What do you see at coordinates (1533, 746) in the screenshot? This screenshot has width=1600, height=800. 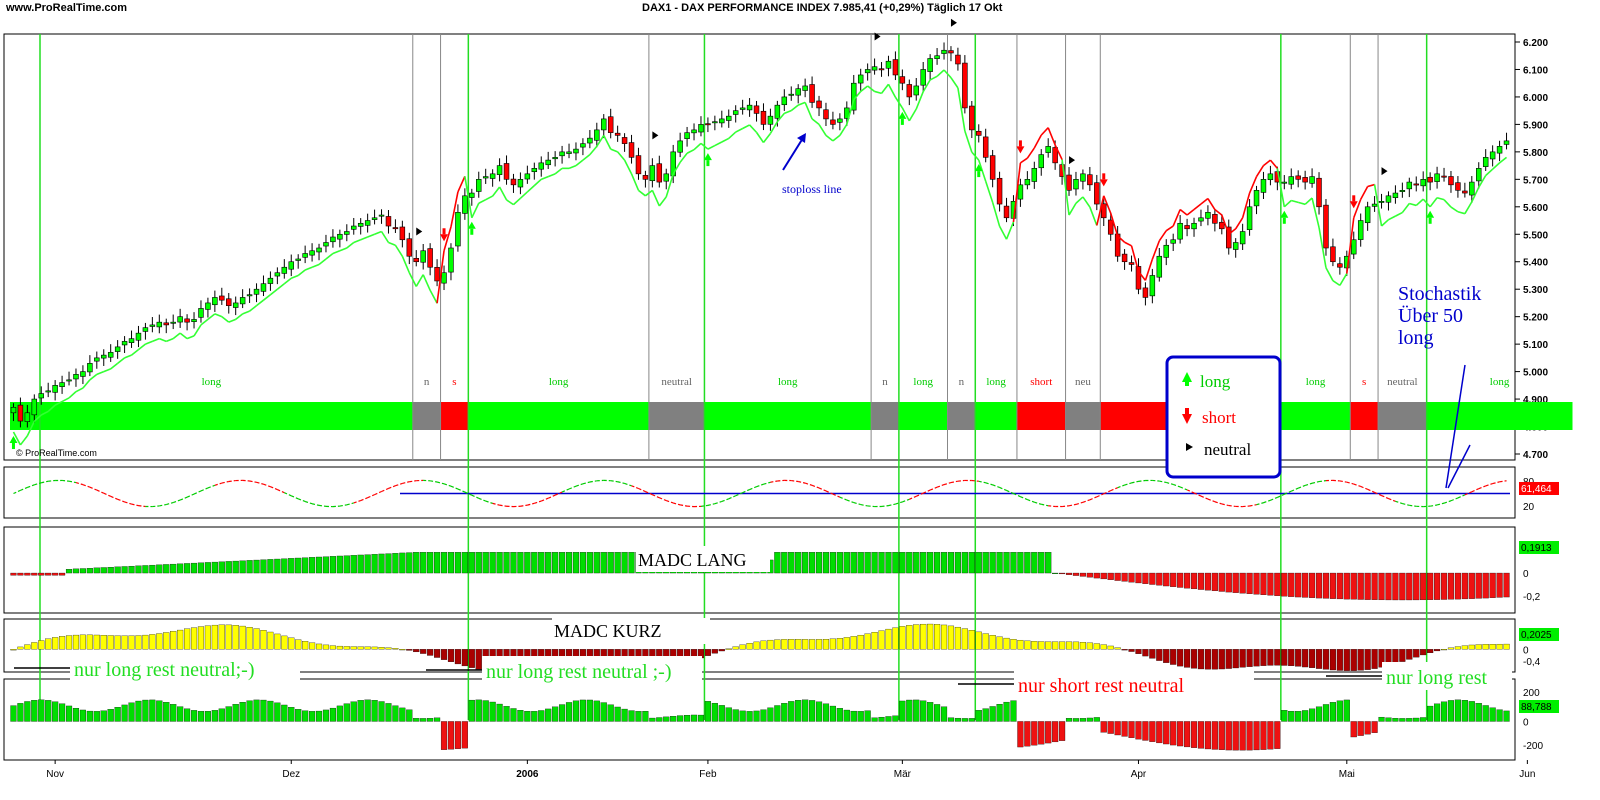 I see `momentum-tick: -200` at bounding box center [1533, 746].